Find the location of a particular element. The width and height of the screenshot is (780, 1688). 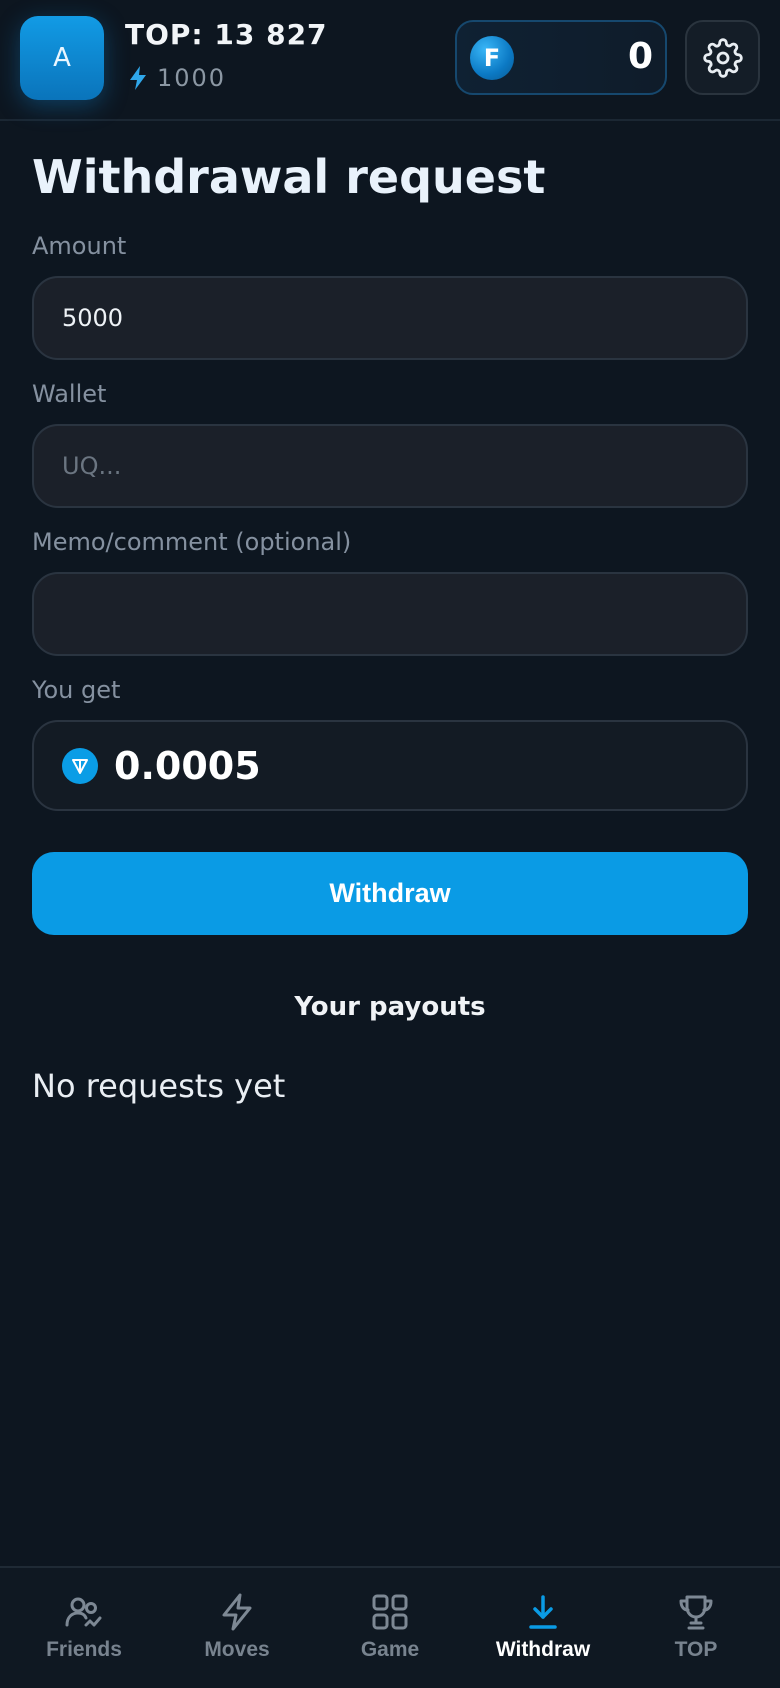

settings-button is located at coordinates (722, 57).